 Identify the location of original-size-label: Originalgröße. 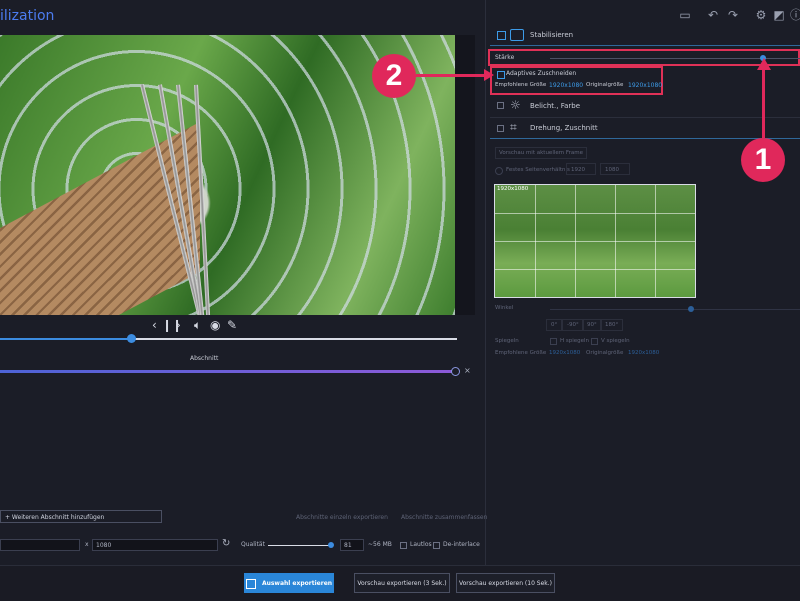
(605, 85).